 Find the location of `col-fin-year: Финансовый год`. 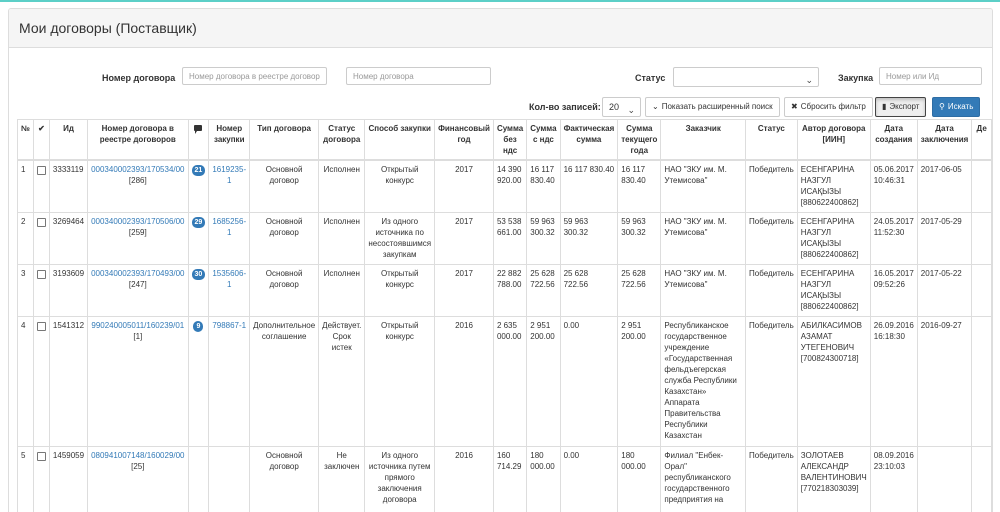

col-fin-year: Финансовый год is located at coordinates (464, 140).